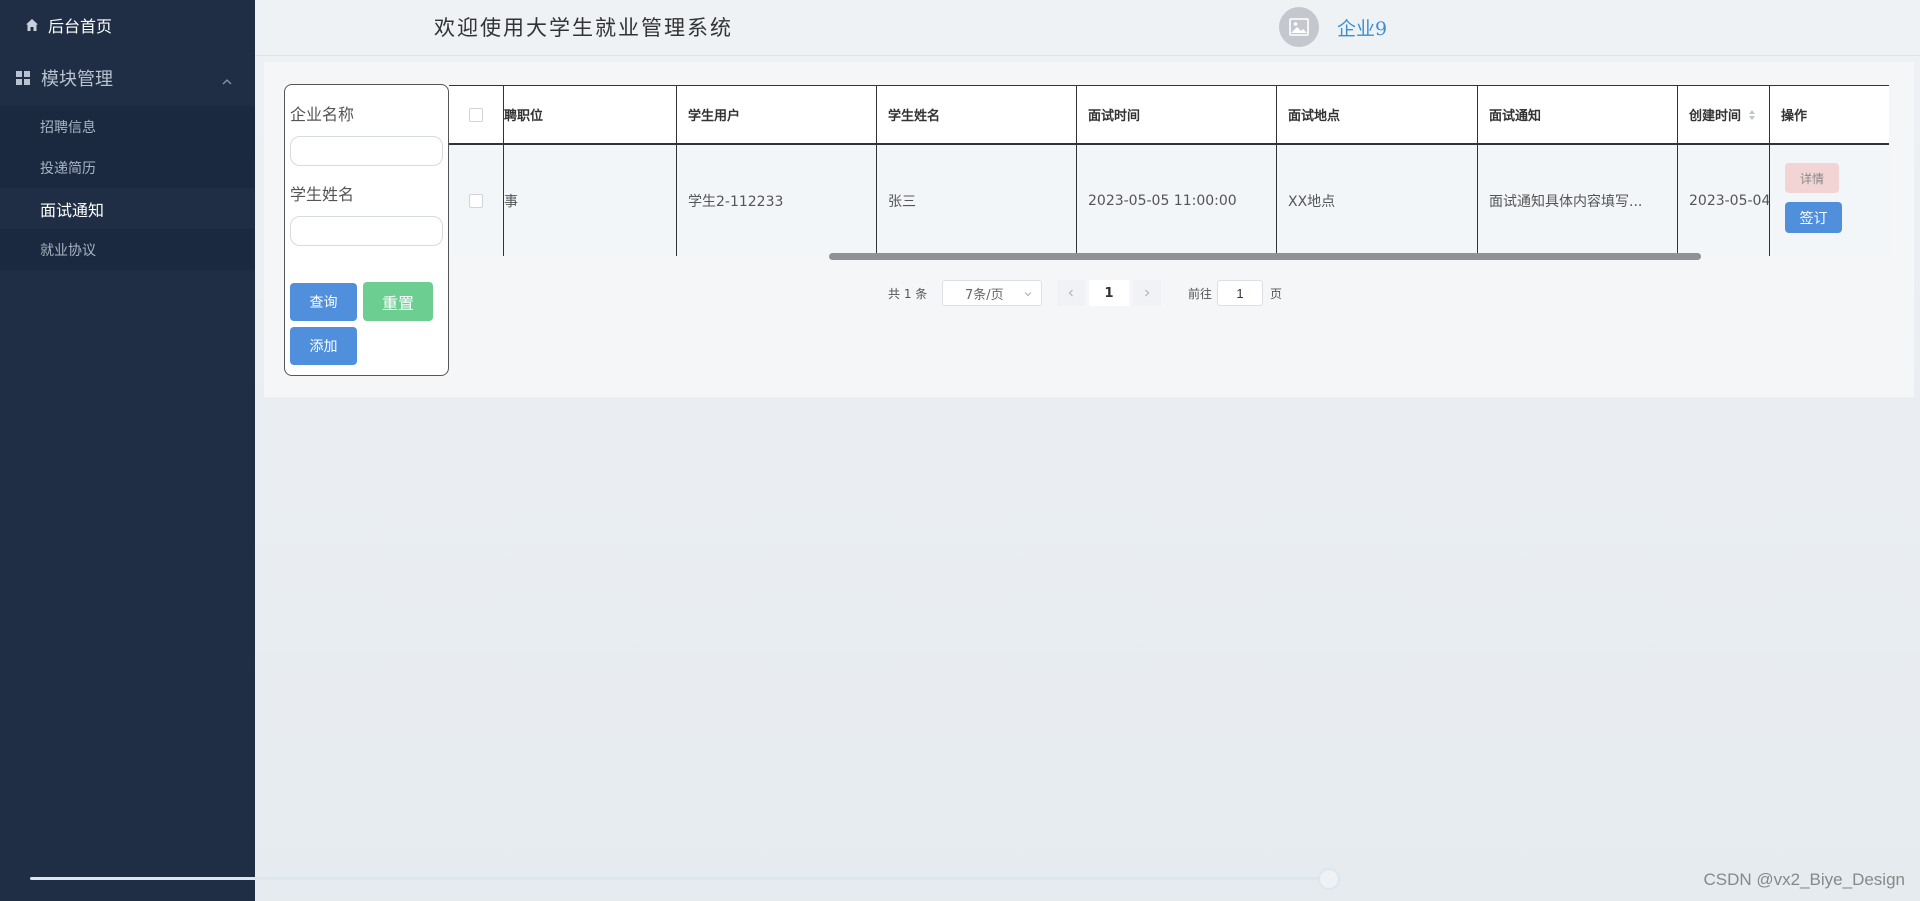 The width and height of the screenshot is (1920, 901). Describe the element at coordinates (1812, 178) in the screenshot. I see `detail-button: 详情` at that location.